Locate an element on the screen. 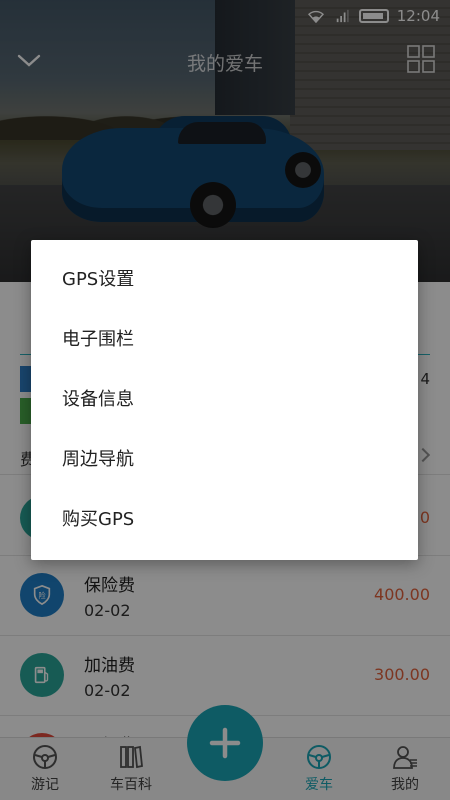 The image size is (450, 800). menu-item-buy-gps: 购买GPS is located at coordinates (224, 520).